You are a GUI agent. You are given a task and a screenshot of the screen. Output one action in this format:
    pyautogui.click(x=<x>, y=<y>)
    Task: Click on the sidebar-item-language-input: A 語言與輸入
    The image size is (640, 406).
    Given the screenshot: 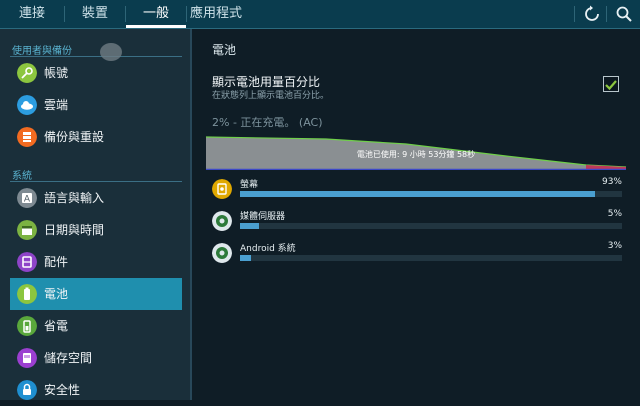 What is the action you would take?
    pyautogui.click(x=96, y=198)
    